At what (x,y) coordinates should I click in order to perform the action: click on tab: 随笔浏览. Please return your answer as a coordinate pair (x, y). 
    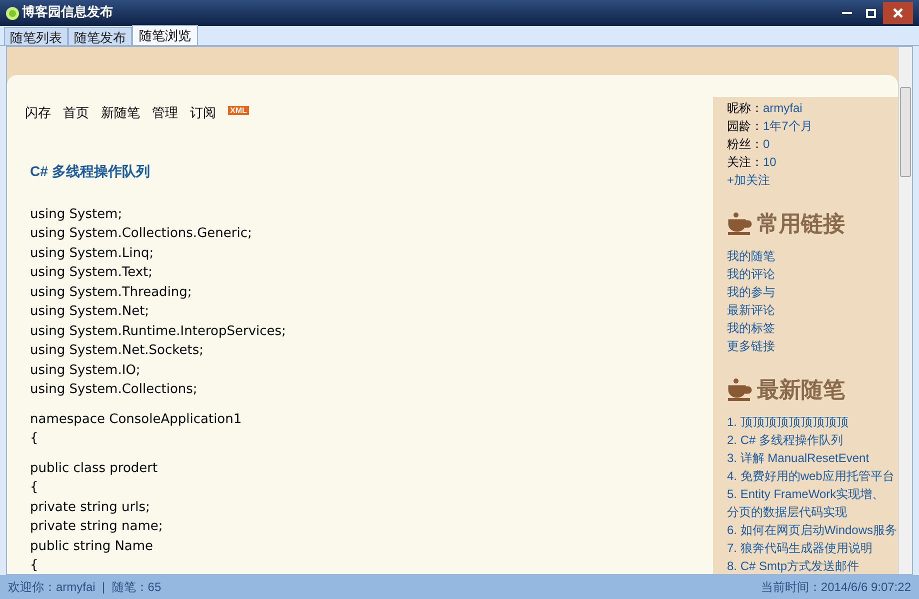
    Looking at the image, I should click on (165, 35).